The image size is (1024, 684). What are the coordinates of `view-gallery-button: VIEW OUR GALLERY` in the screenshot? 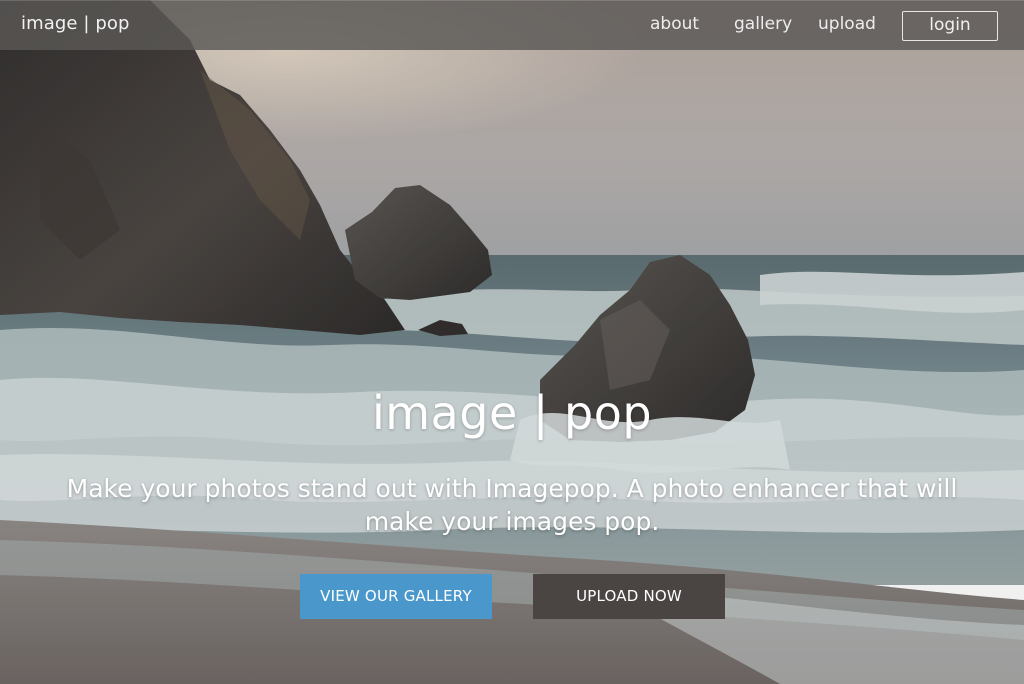 It's located at (396, 596).